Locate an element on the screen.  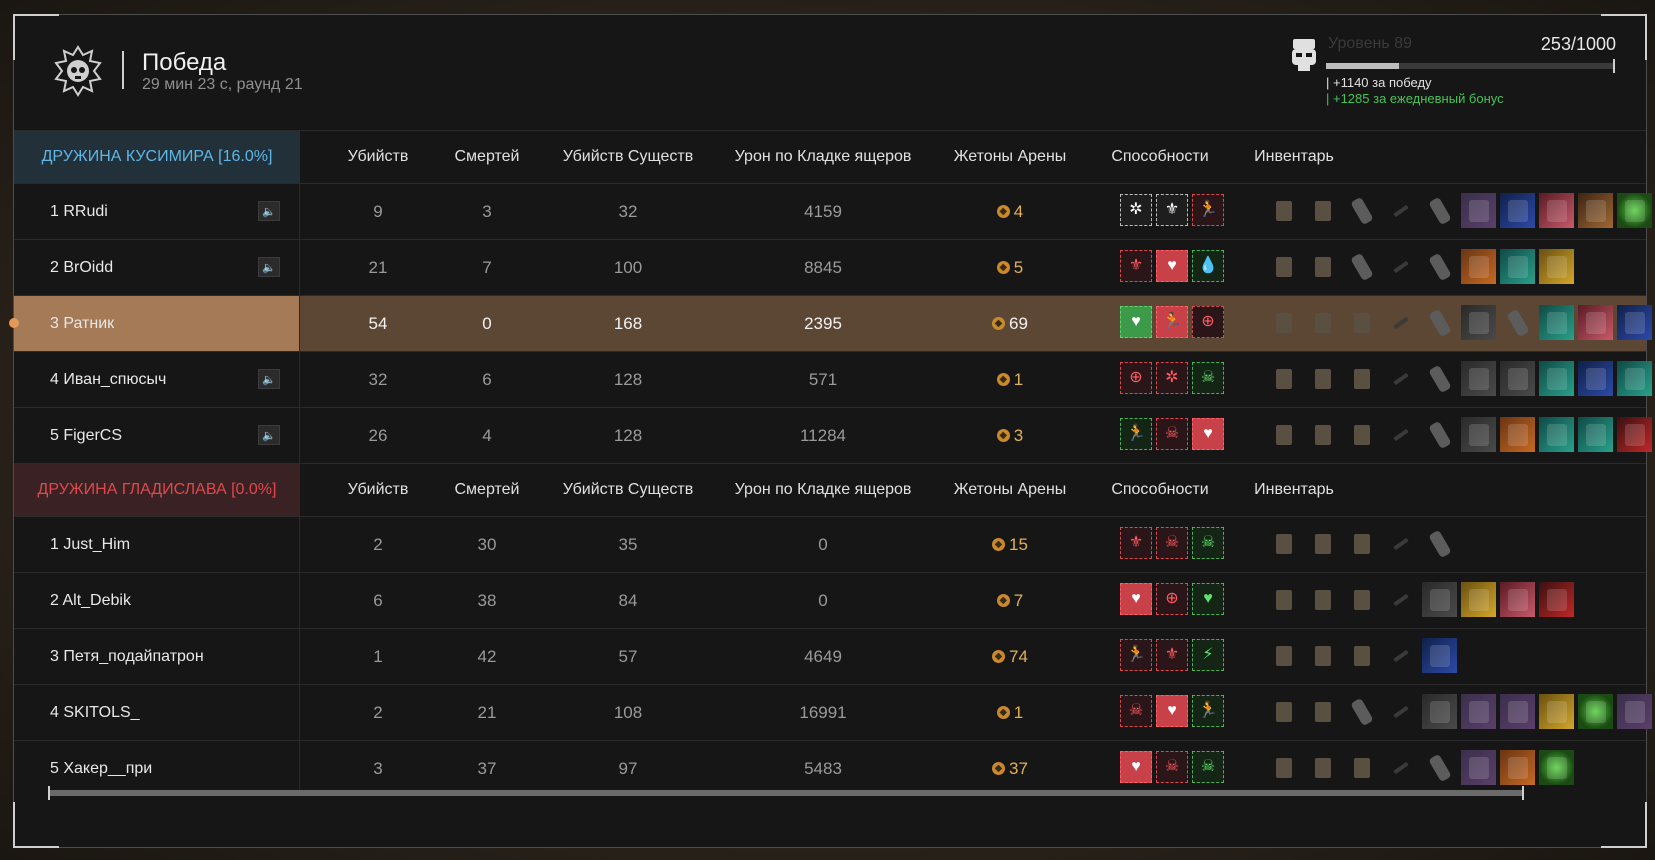
player-row: 5 Хакер__при 3 37 97 5483 ◆ 37 ♥ ☠ ☠ is located at coordinates (830, 768).